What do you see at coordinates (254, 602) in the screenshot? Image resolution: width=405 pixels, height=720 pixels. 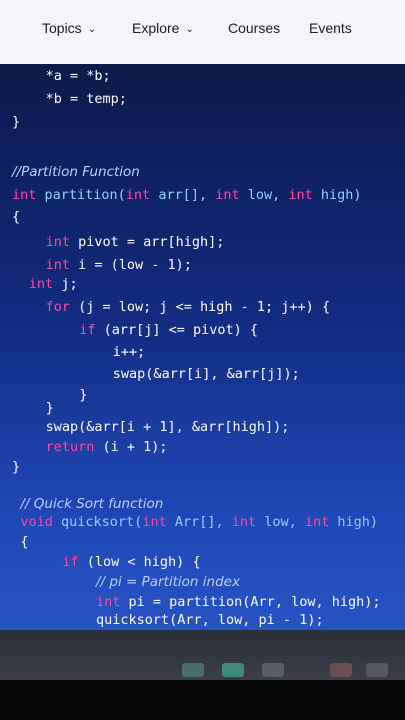 I see `code-token: pi = partition(Arr, low, high);` at bounding box center [254, 602].